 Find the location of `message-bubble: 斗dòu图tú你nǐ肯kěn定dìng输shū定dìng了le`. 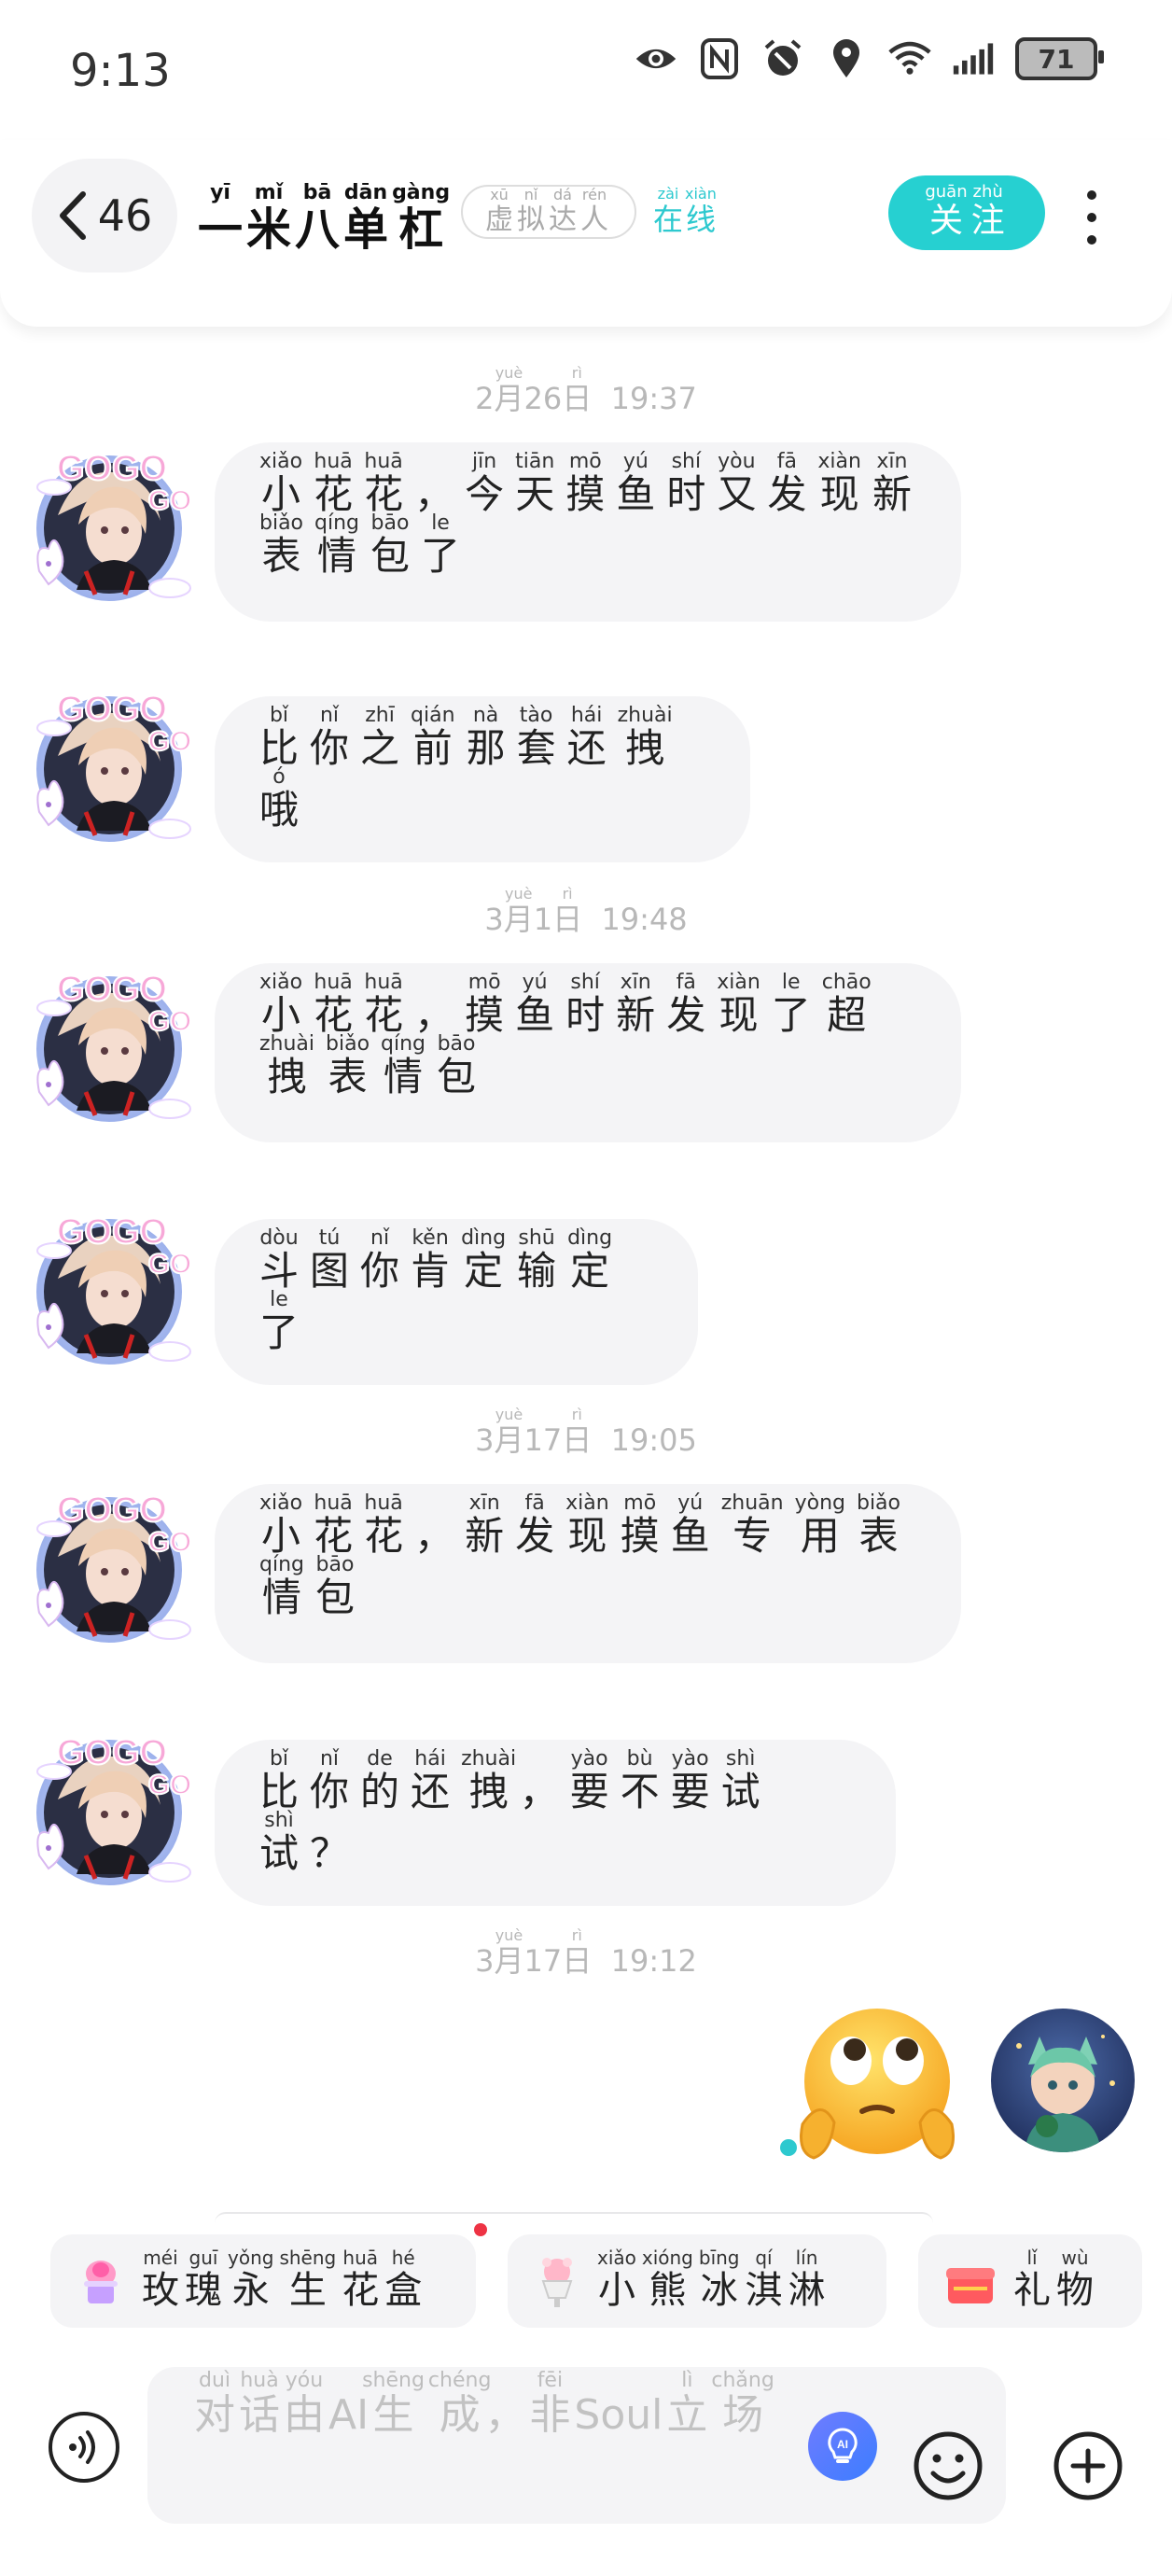

message-bubble: 斗dòu图tú你nǐ肯kěn定dìng输shū定dìng了le is located at coordinates (456, 1302).